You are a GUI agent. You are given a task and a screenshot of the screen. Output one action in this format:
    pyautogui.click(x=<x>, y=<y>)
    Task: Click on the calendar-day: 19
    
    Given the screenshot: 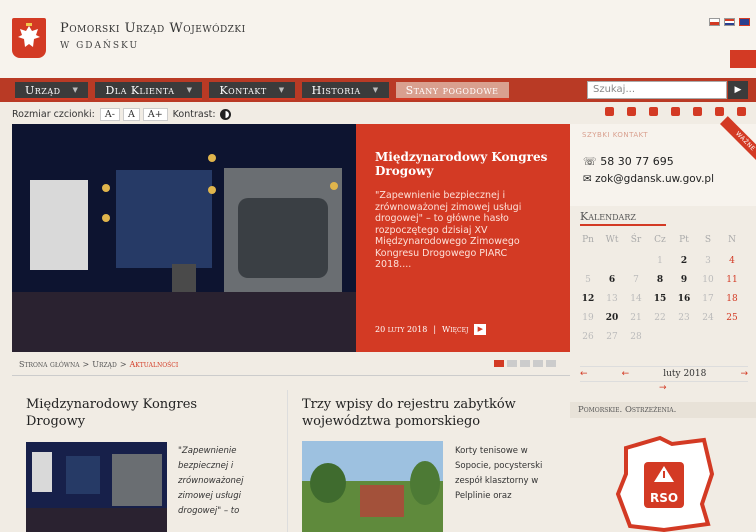 What is the action you would take?
    pyautogui.click(x=588, y=322)
    